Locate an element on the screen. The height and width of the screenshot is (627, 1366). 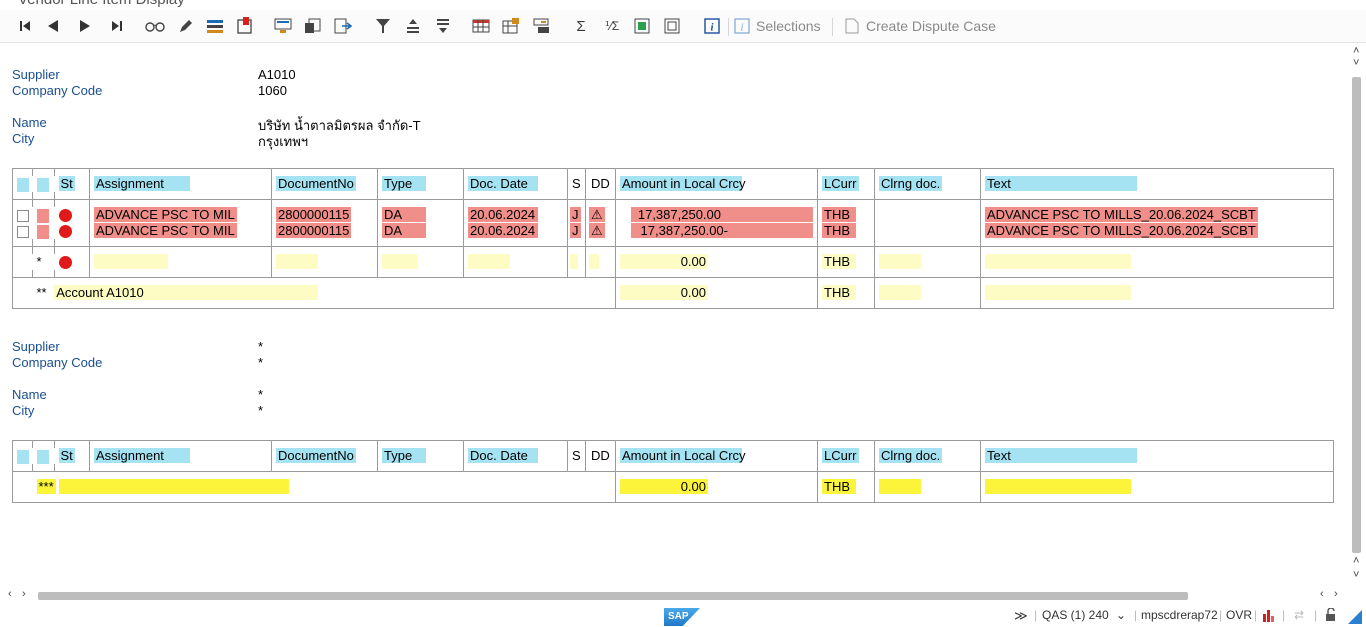
lock-icon is located at coordinates (1331, 616).